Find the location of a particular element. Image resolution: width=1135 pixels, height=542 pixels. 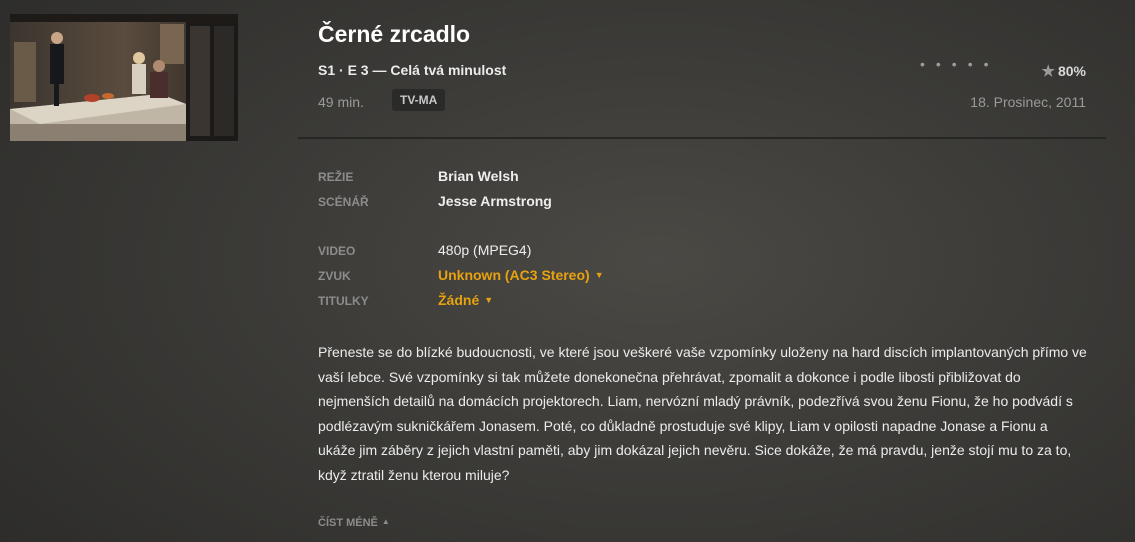

directed-label: REŽIE is located at coordinates (336, 177).